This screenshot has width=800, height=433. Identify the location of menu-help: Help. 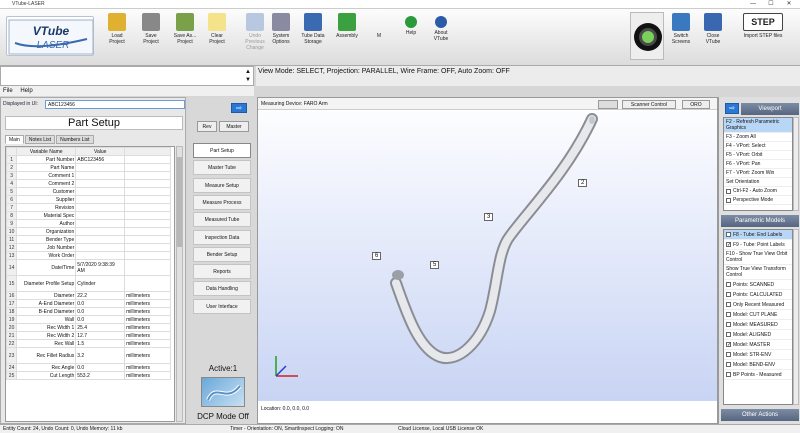
(26, 91).